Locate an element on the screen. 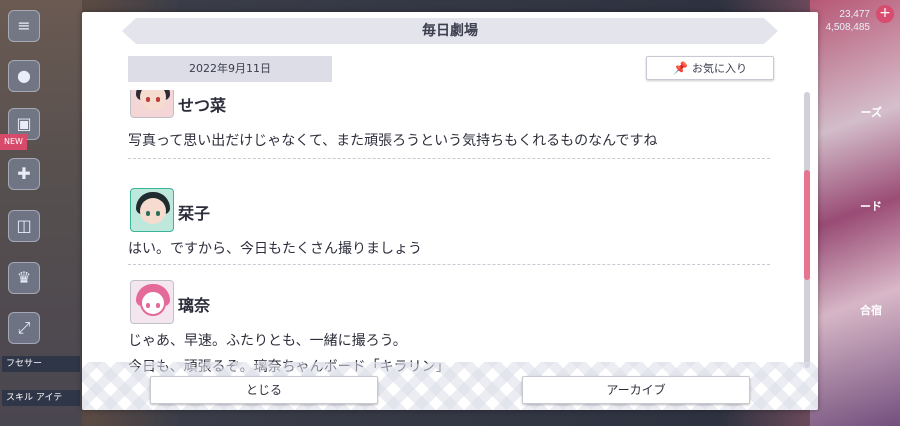 This screenshot has width=900, height=426. fullscreen-icon: ⤢ is located at coordinates (24, 328).